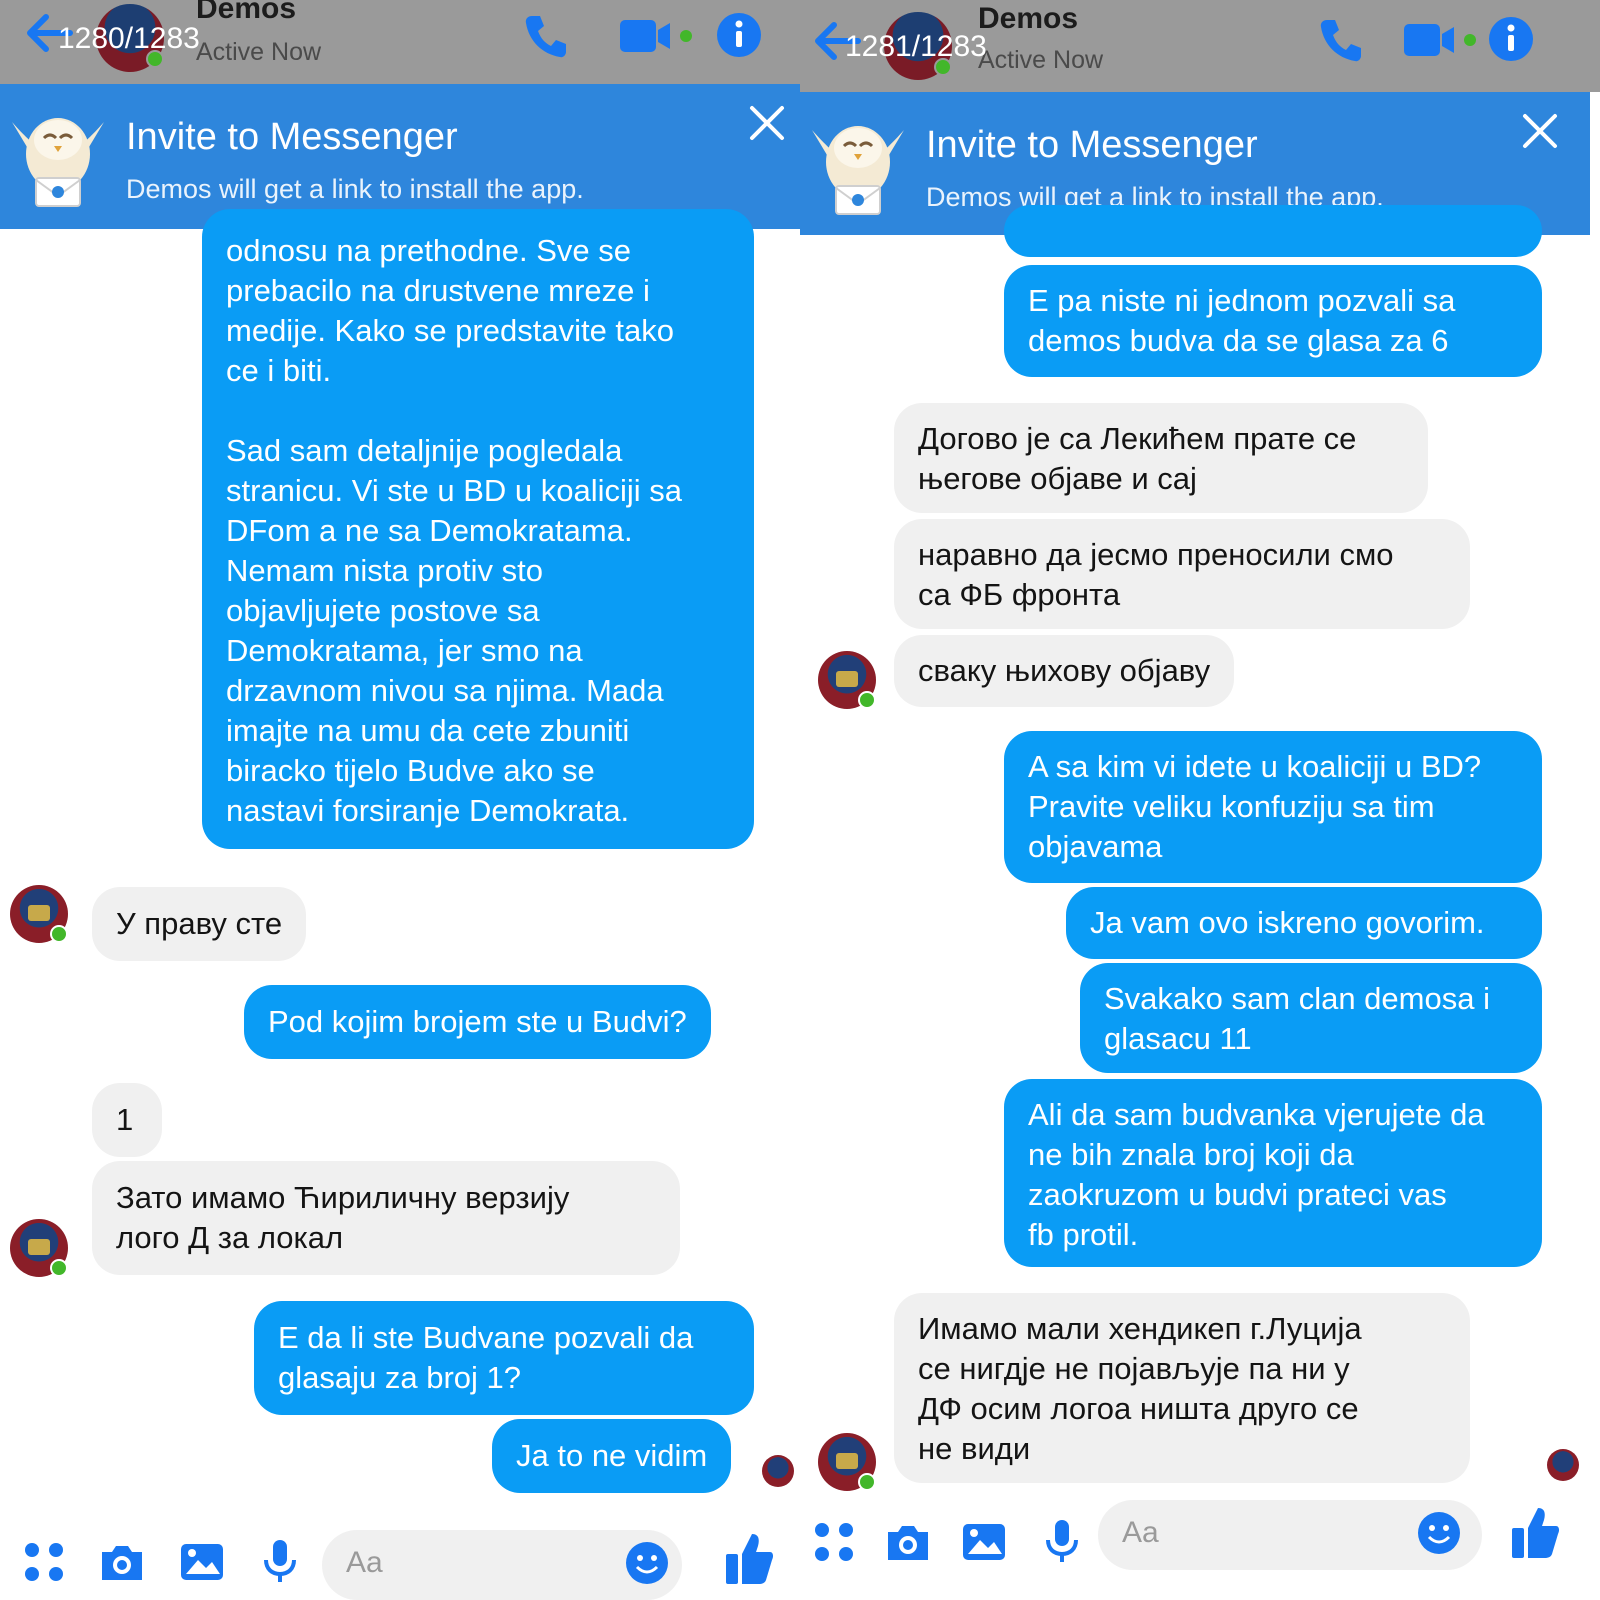  What do you see at coordinates (1287, 922) in the screenshot?
I see `message-text-line: Ja vam ovo iskreno govorim.` at bounding box center [1287, 922].